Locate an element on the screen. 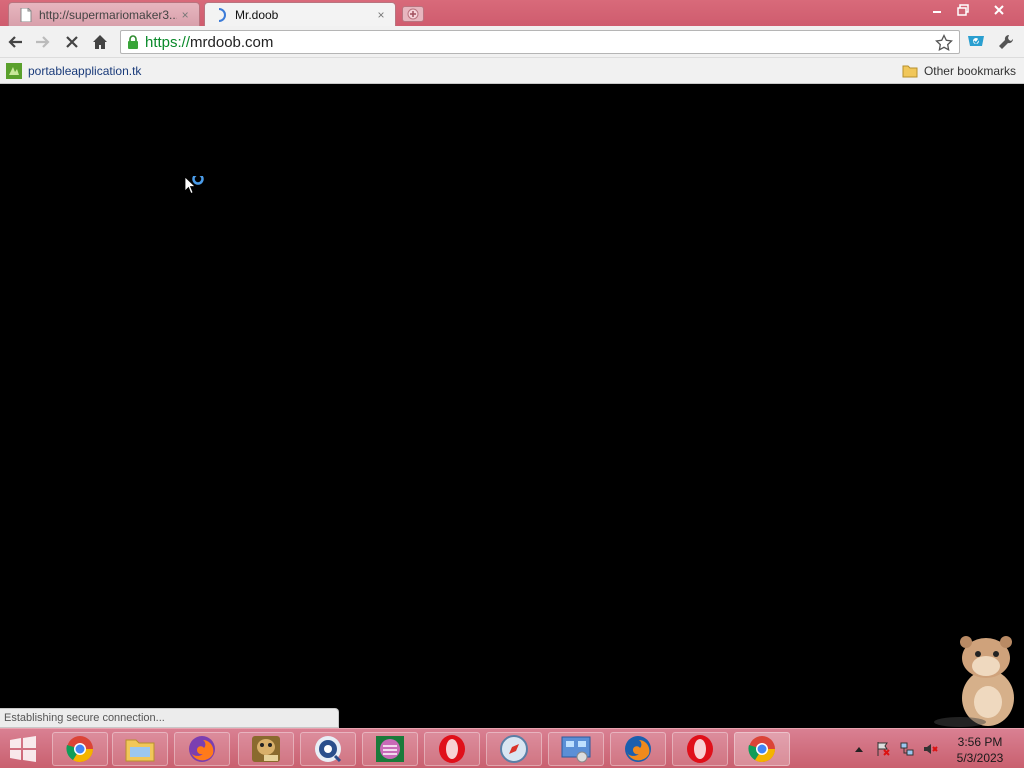  forward-button is located at coordinates (42, 42).